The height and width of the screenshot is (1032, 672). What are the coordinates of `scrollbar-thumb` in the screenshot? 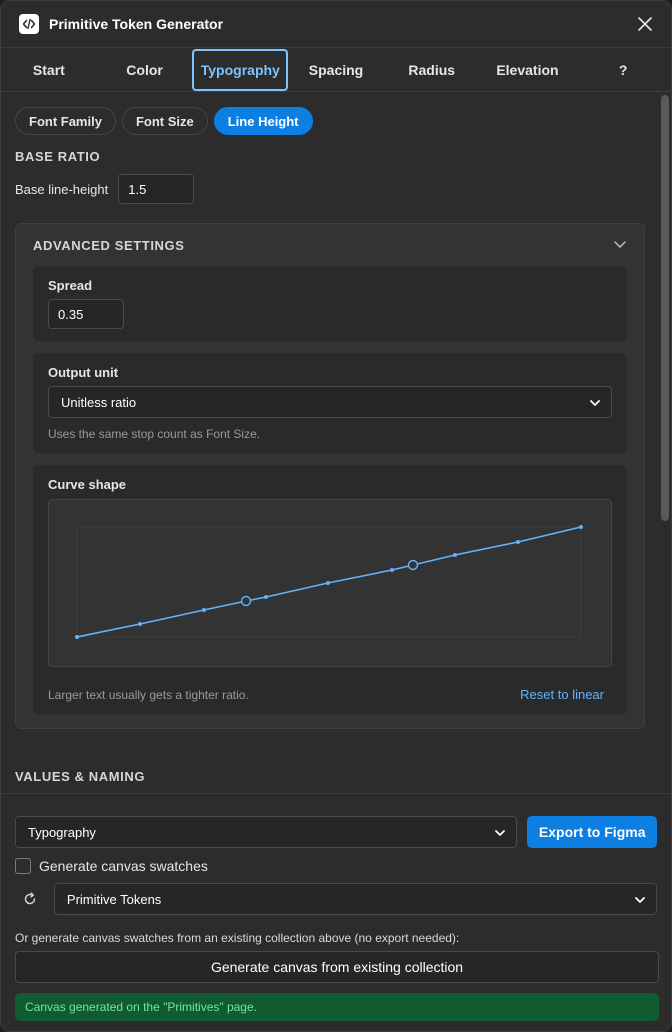 It's located at (665, 308).